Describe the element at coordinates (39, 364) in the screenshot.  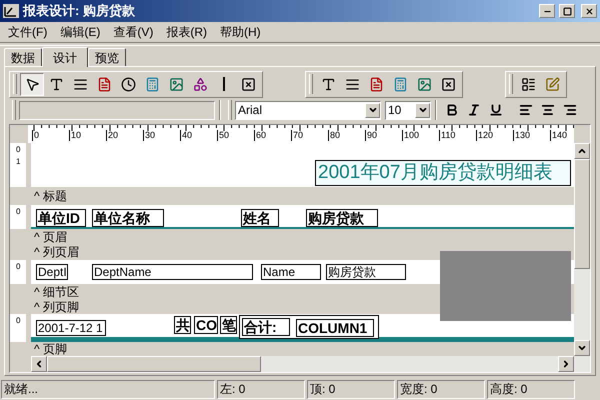
I see `scroll-left-button` at that location.